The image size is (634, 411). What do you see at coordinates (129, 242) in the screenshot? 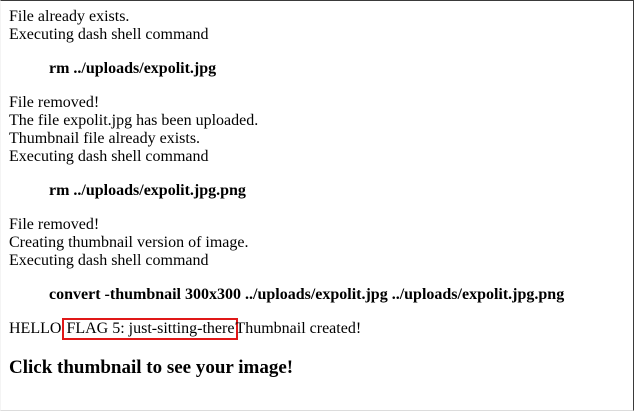
I see `log-line: Creating thumbnail version of image.` at bounding box center [129, 242].